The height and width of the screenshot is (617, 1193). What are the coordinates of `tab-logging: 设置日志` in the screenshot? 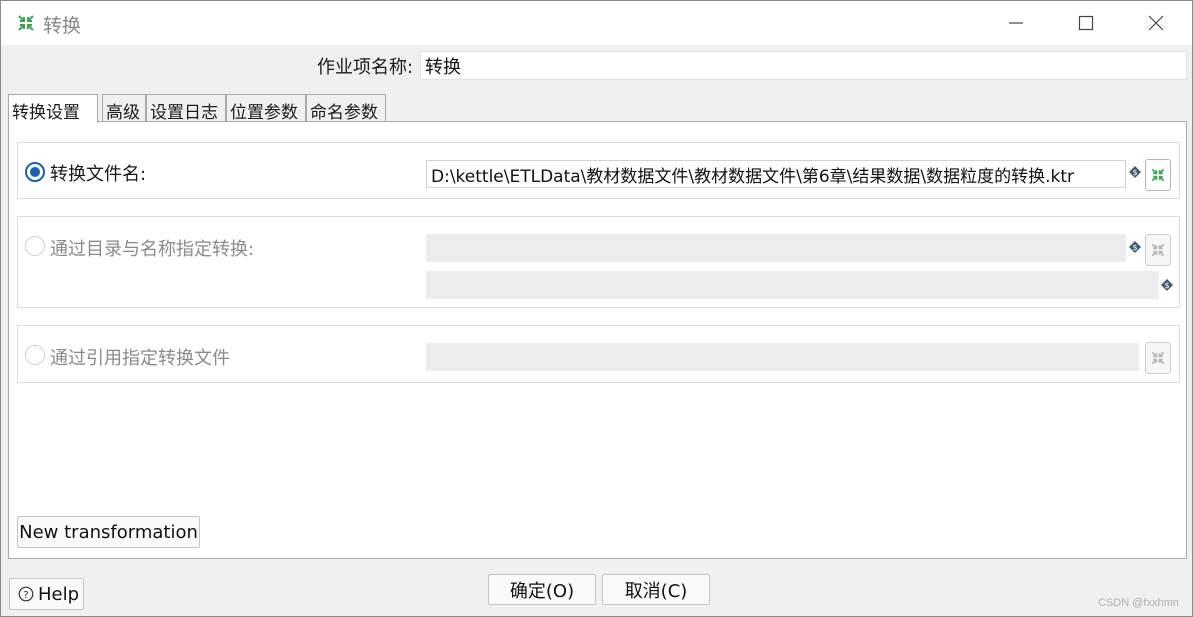 It's located at (186, 108).